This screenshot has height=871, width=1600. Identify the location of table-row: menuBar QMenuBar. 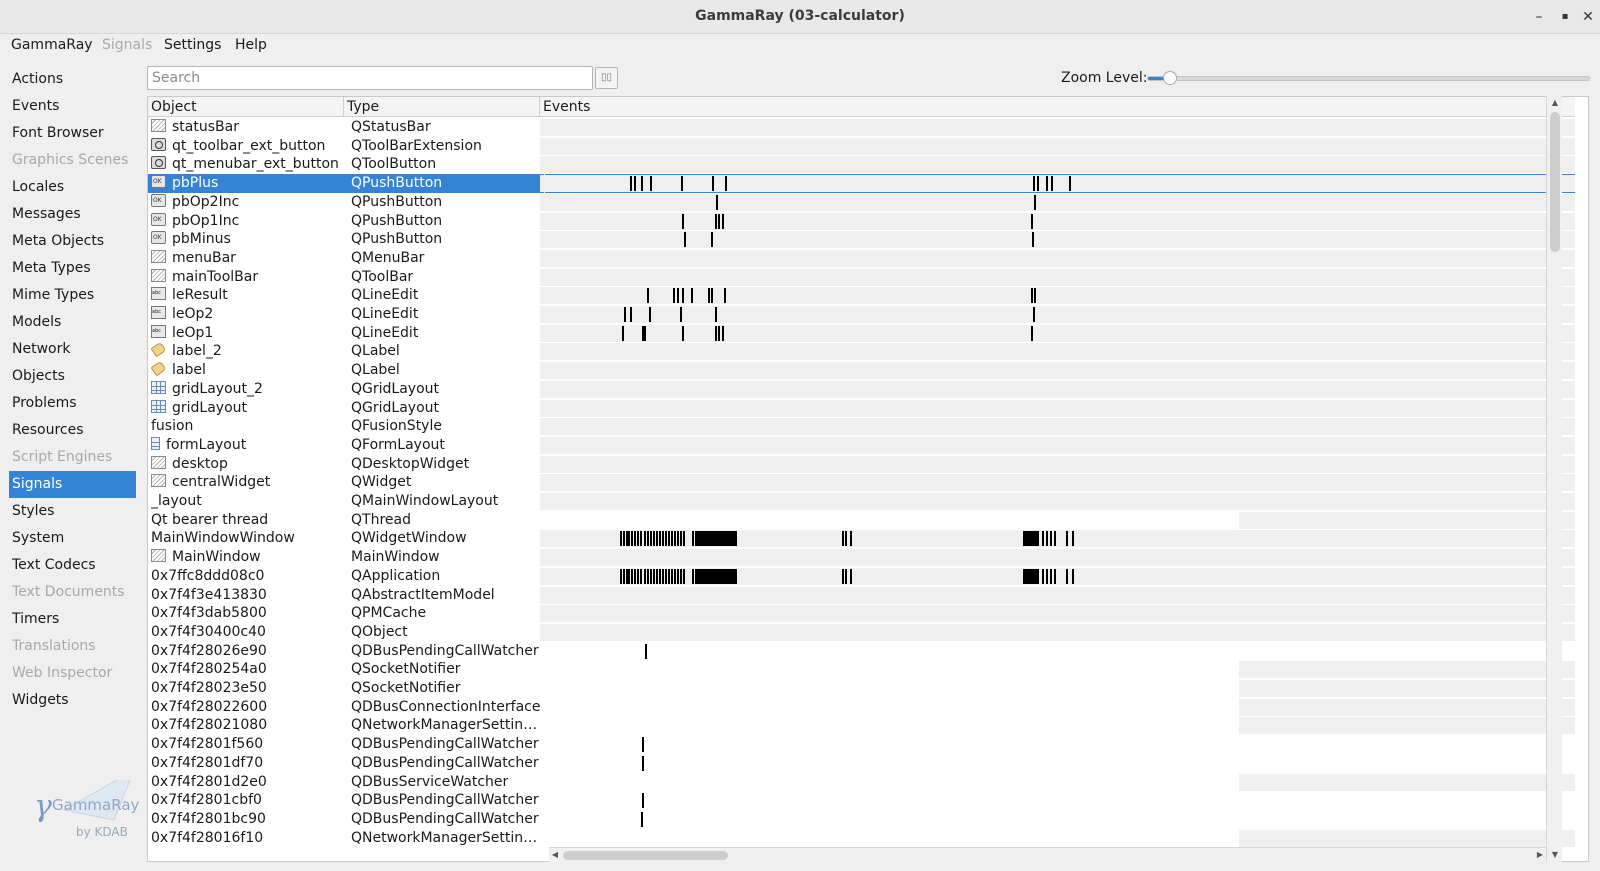
(861, 258).